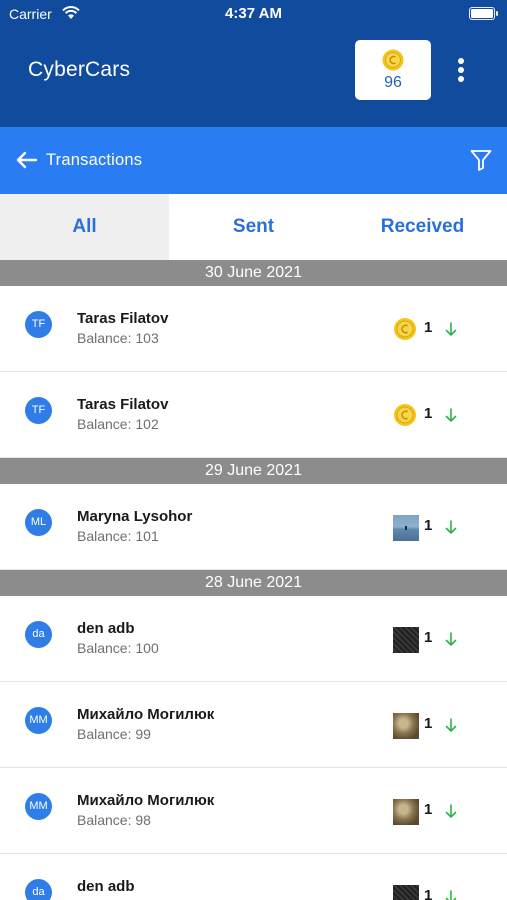  Describe the element at coordinates (253, 471) in the screenshot. I see `date-header: 29 June 2021` at that location.